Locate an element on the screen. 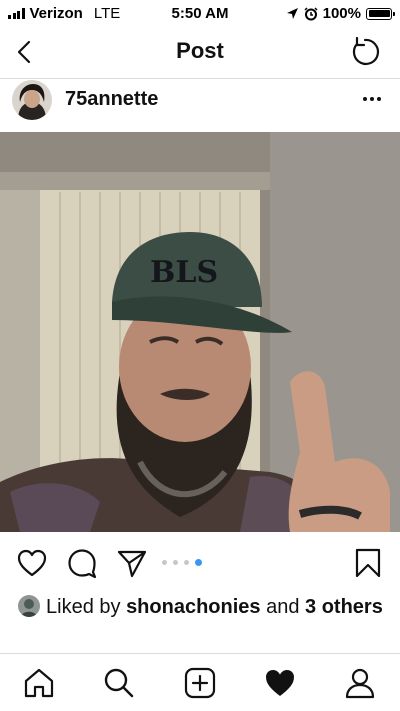  status-right: 100% is located at coordinates (340, 13).